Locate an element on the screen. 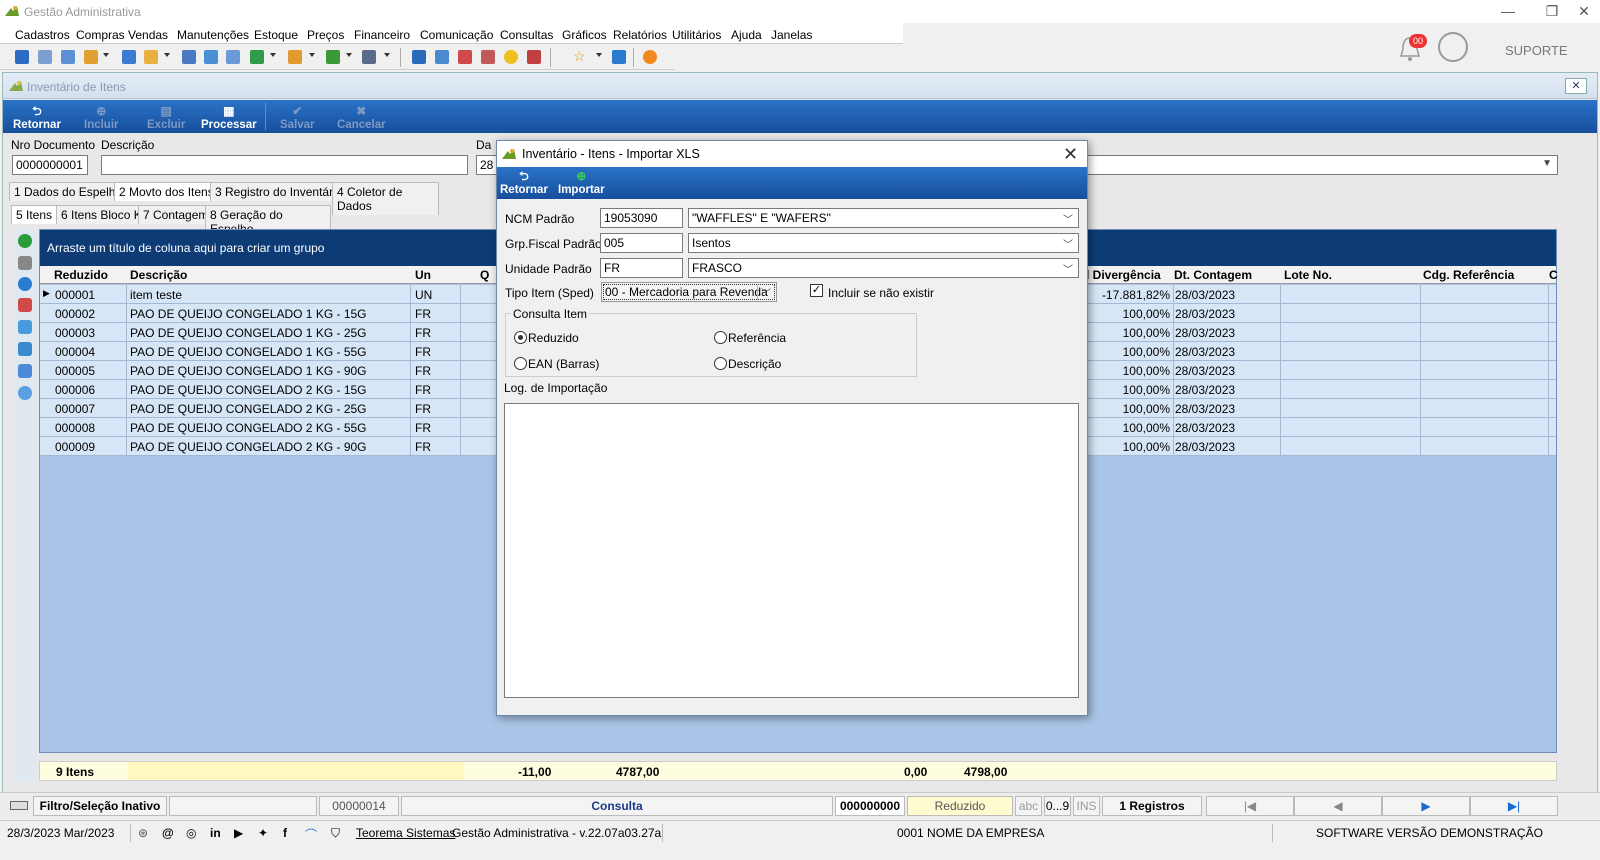  cell-descricao: PAO DE QUEIJO CONGELADO 1 KG - 25G is located at coordinates (248, 333).